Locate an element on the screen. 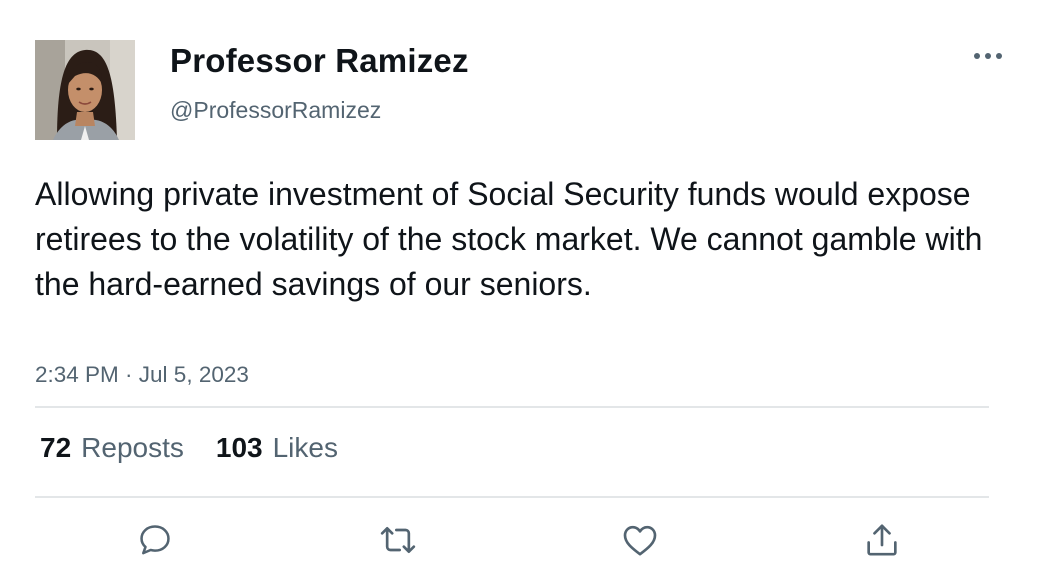 The height and width of the screenshot is (570, 1050). display-name: Professor Ramizez is located at coordinates (319, 61).